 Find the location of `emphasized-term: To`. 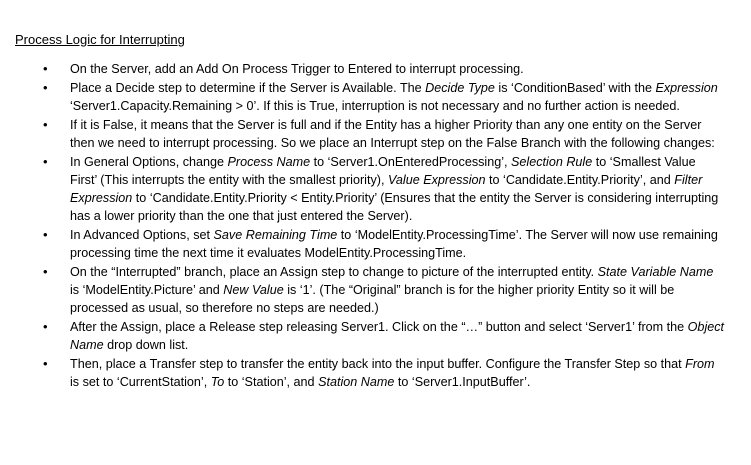

emphasized-term: To is located at coordinates (217, 382).